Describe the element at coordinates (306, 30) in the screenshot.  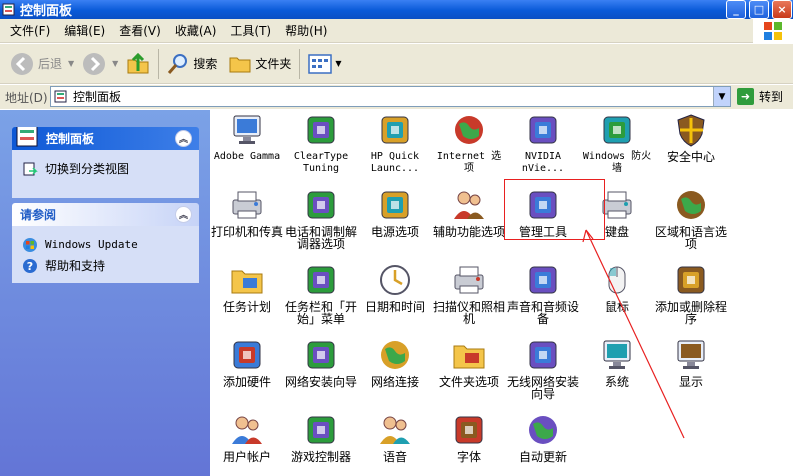
I see `menu-help: 帮助(H)` at that location.